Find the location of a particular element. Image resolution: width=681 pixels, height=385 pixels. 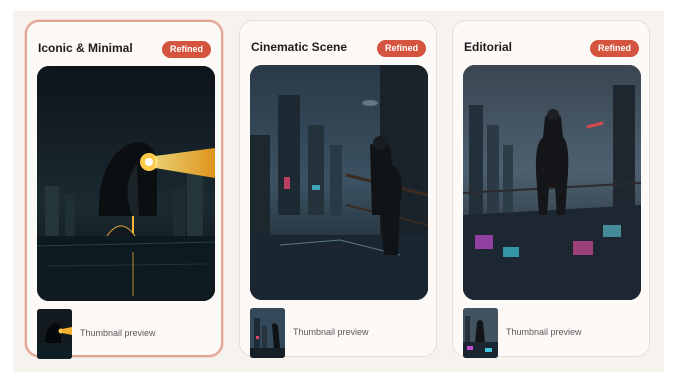

card-title: Iconic & Minimal is located at coordinates (85, 48).